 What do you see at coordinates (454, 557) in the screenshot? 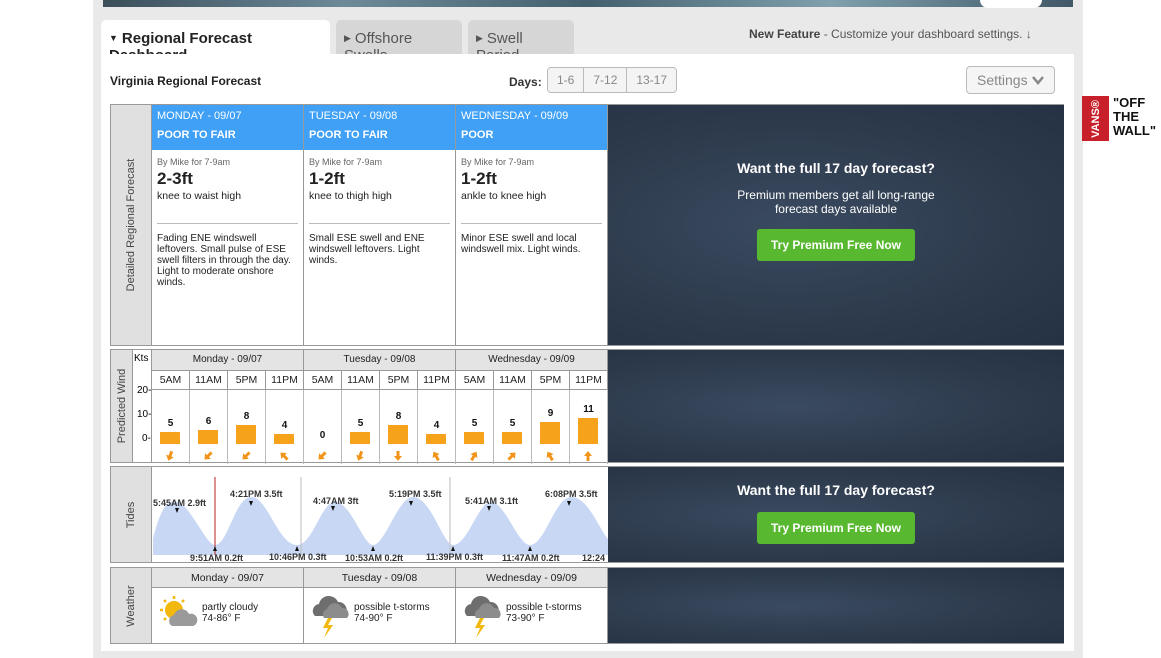
I see `tide-low-label: 11:39PM 0.3ft` at bounding box center [454, 557].